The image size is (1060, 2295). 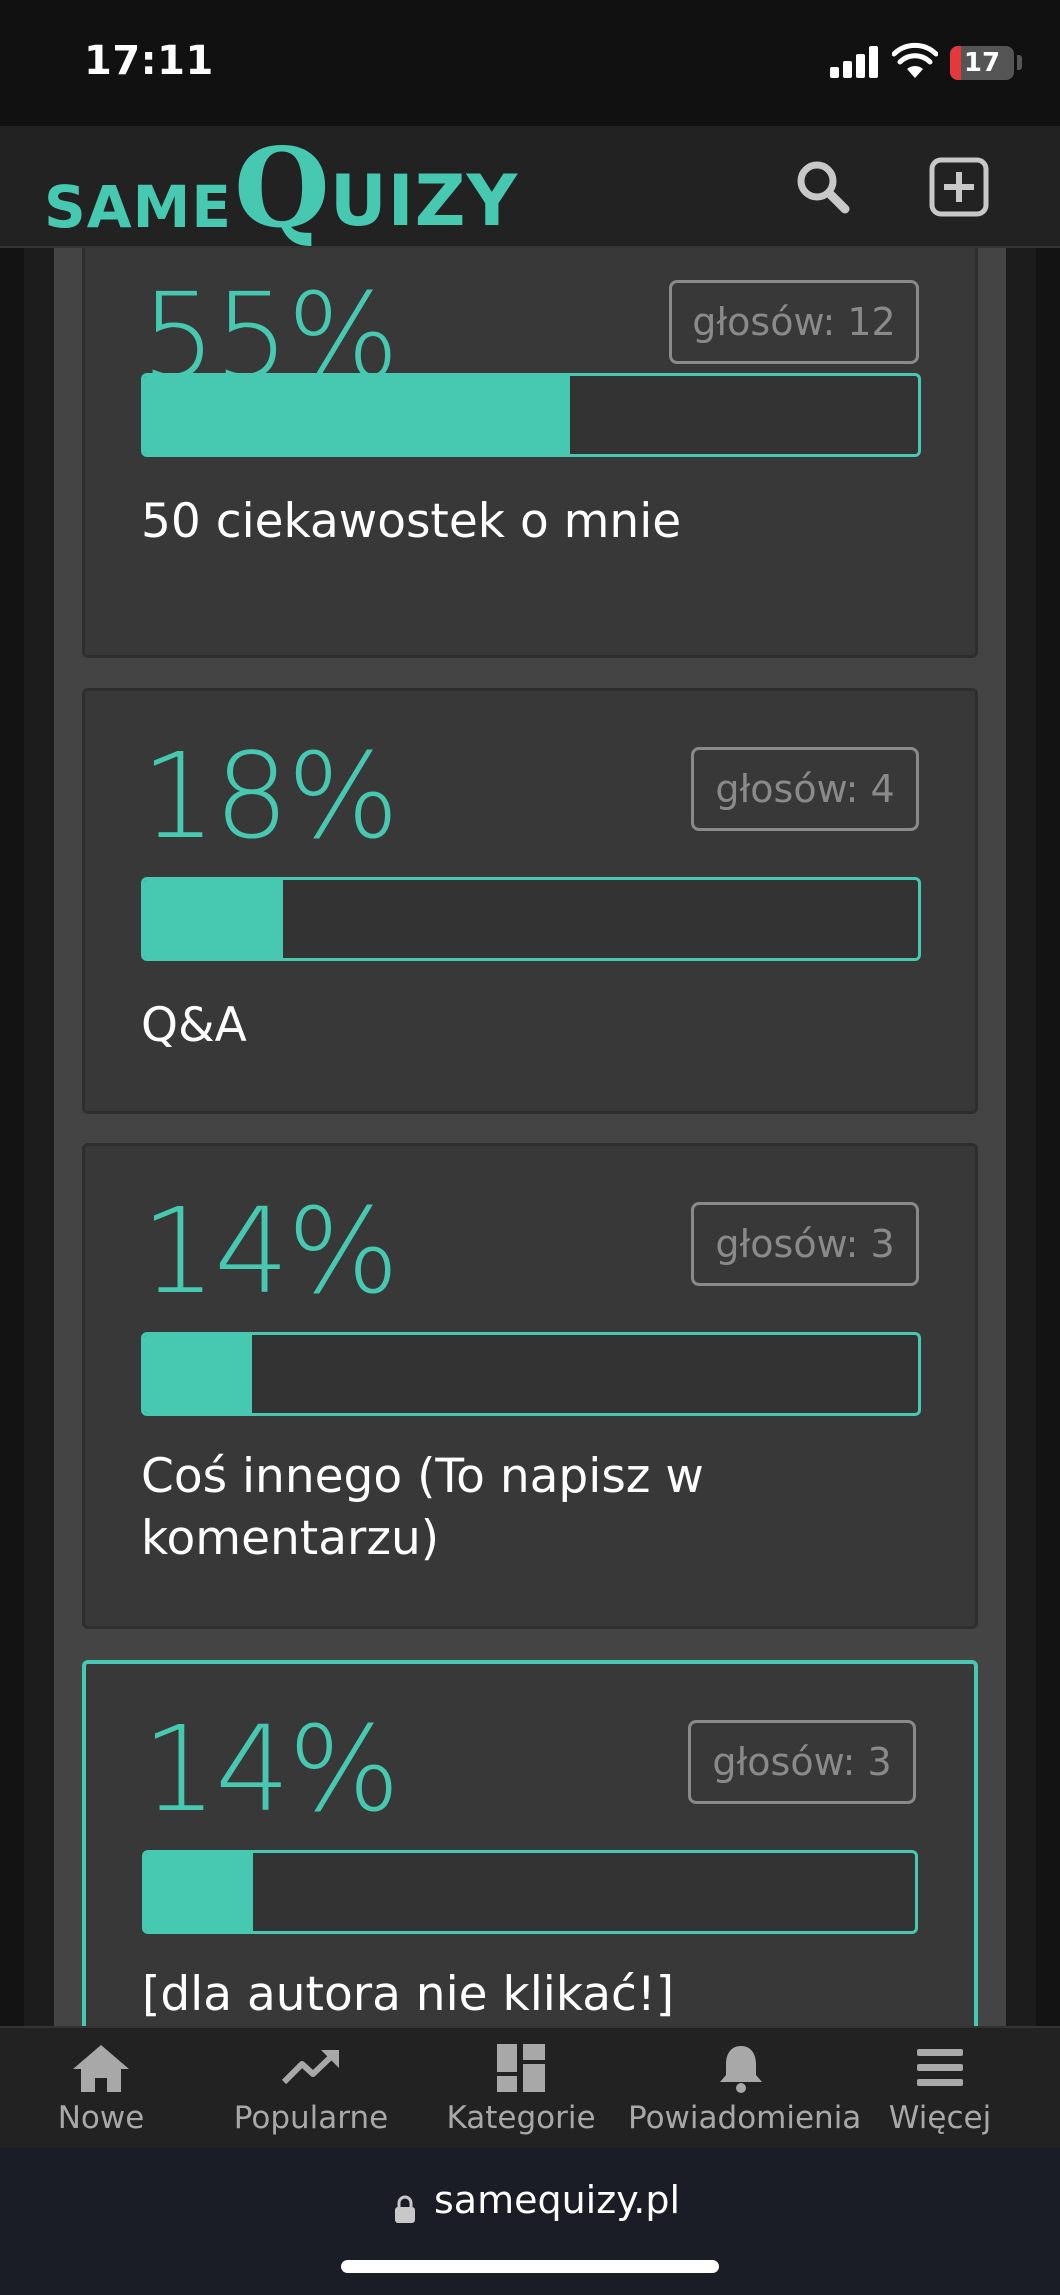 I want to click on url-text: samequizy.pl, so click(x=557, y=2200).